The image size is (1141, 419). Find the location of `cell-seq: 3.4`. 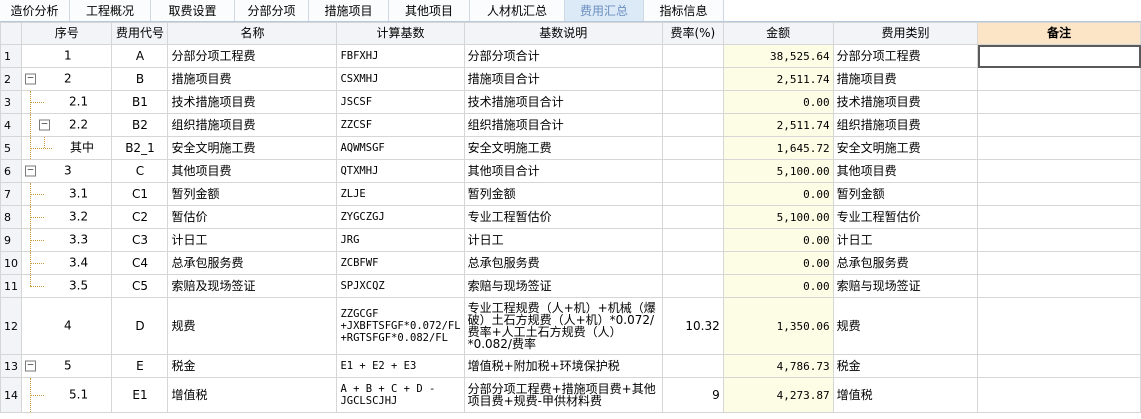

cell-seq: 3.4 is located at coordinates (66, 263).